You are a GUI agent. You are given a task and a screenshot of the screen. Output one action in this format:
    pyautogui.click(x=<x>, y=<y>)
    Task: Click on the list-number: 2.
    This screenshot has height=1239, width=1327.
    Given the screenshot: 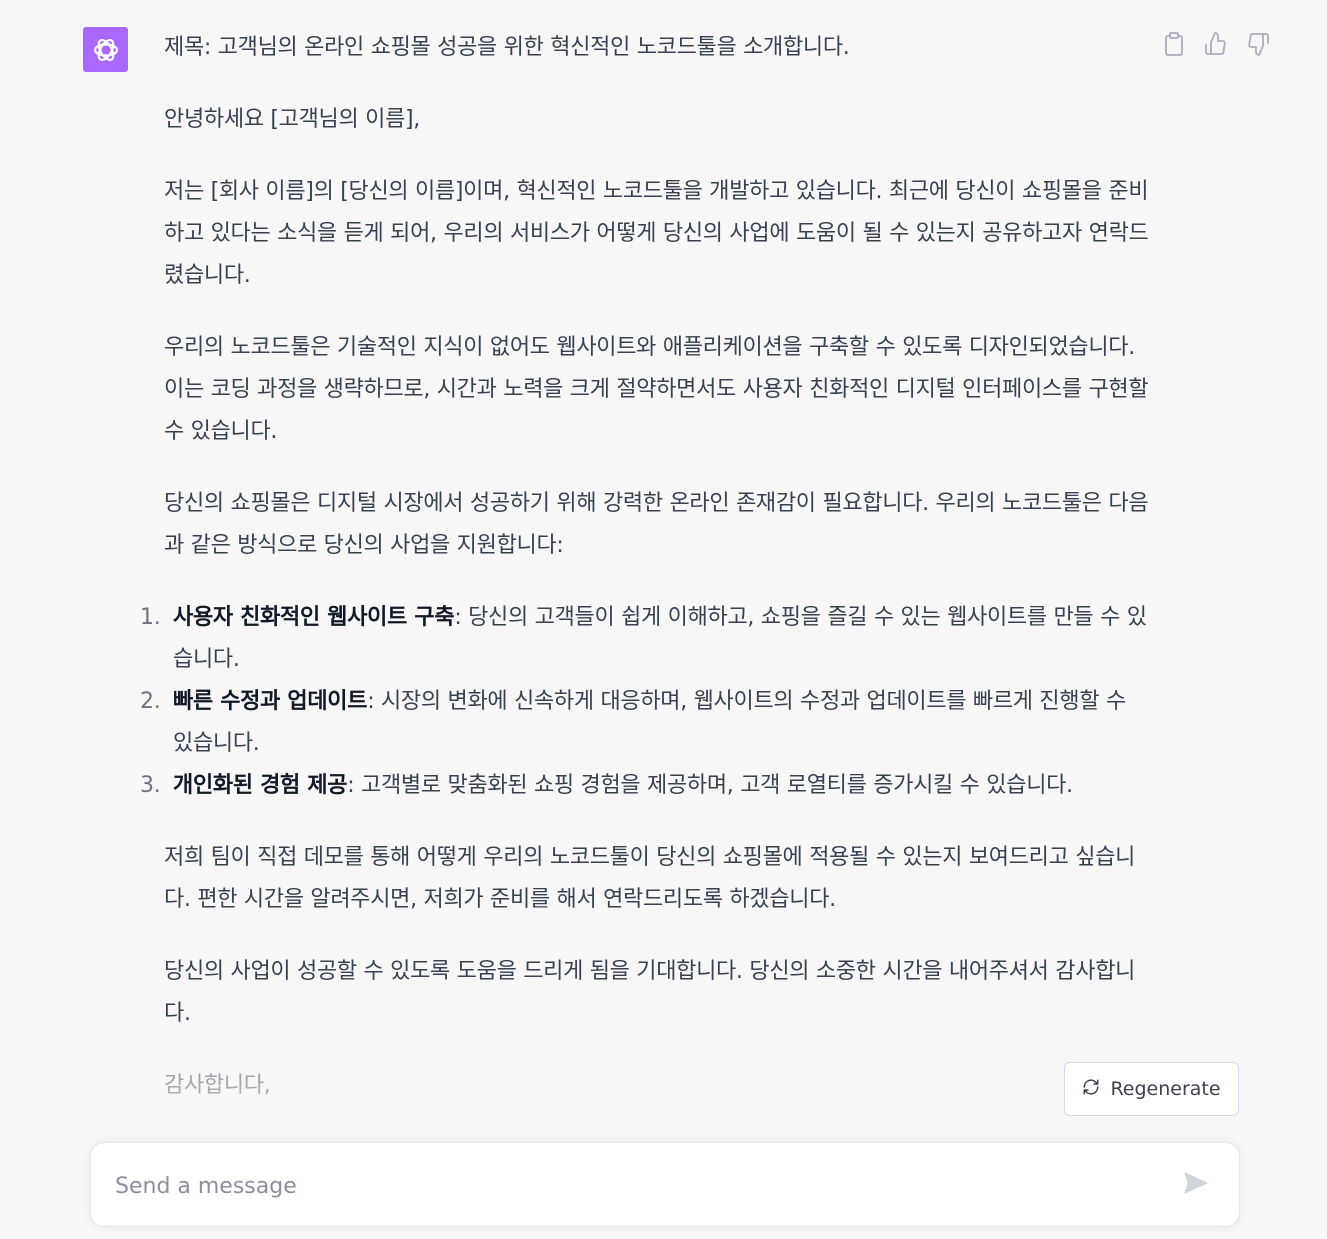 What is the action you would take?
    pyautogui.click(x=150, y=701)
    